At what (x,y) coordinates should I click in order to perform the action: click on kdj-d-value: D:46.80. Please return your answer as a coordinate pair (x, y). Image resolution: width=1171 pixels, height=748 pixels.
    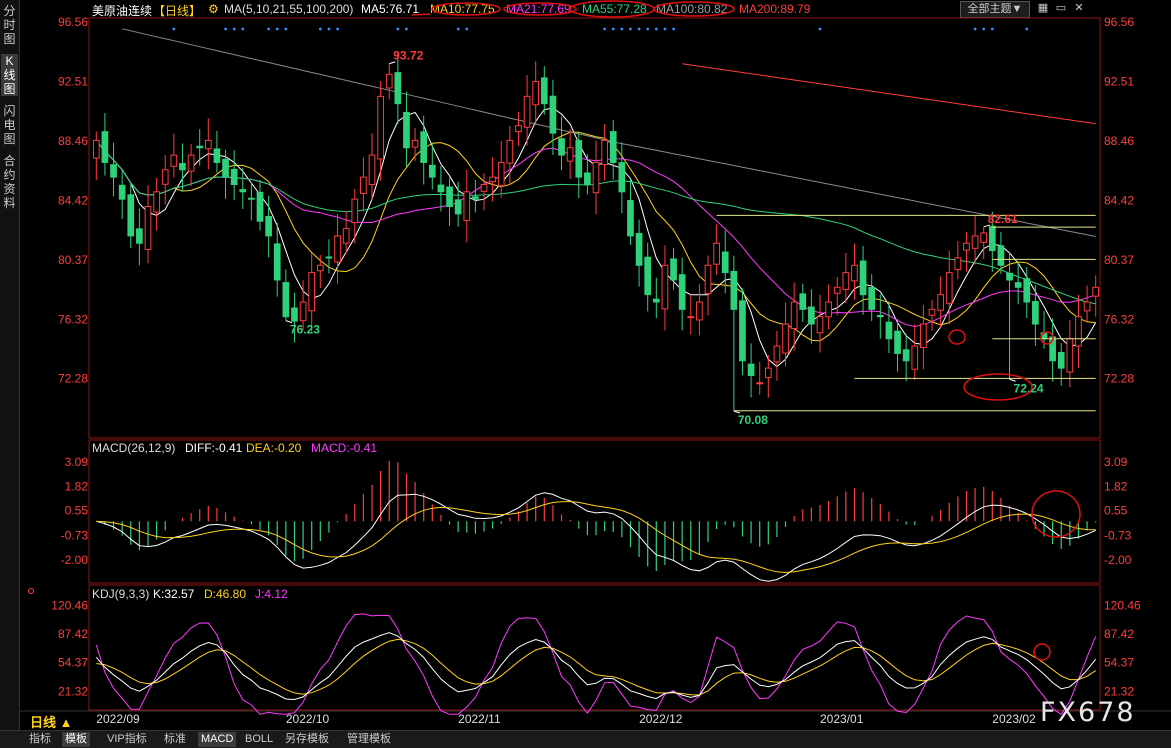
    Looking at the image, I should click on (225, 594).